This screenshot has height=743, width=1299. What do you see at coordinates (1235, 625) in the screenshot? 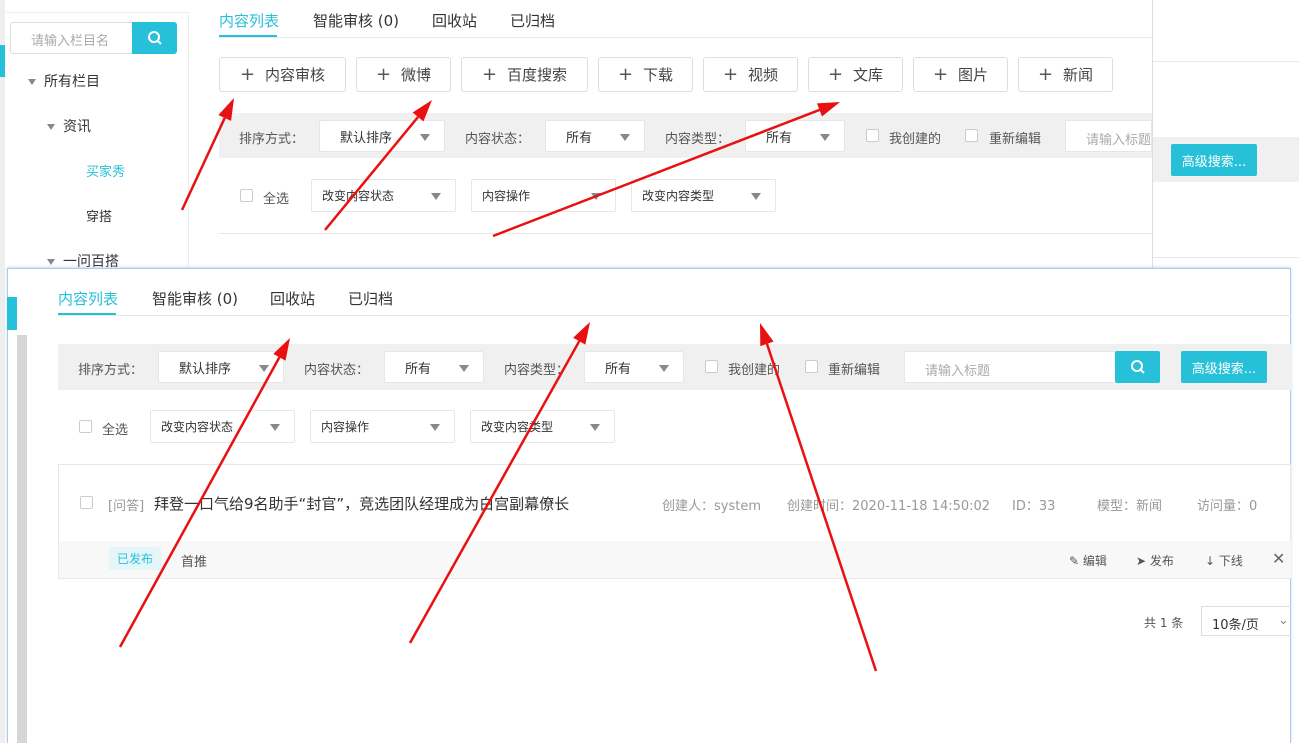
I see `value: 10条/页` at bounding box center [1235, 625].